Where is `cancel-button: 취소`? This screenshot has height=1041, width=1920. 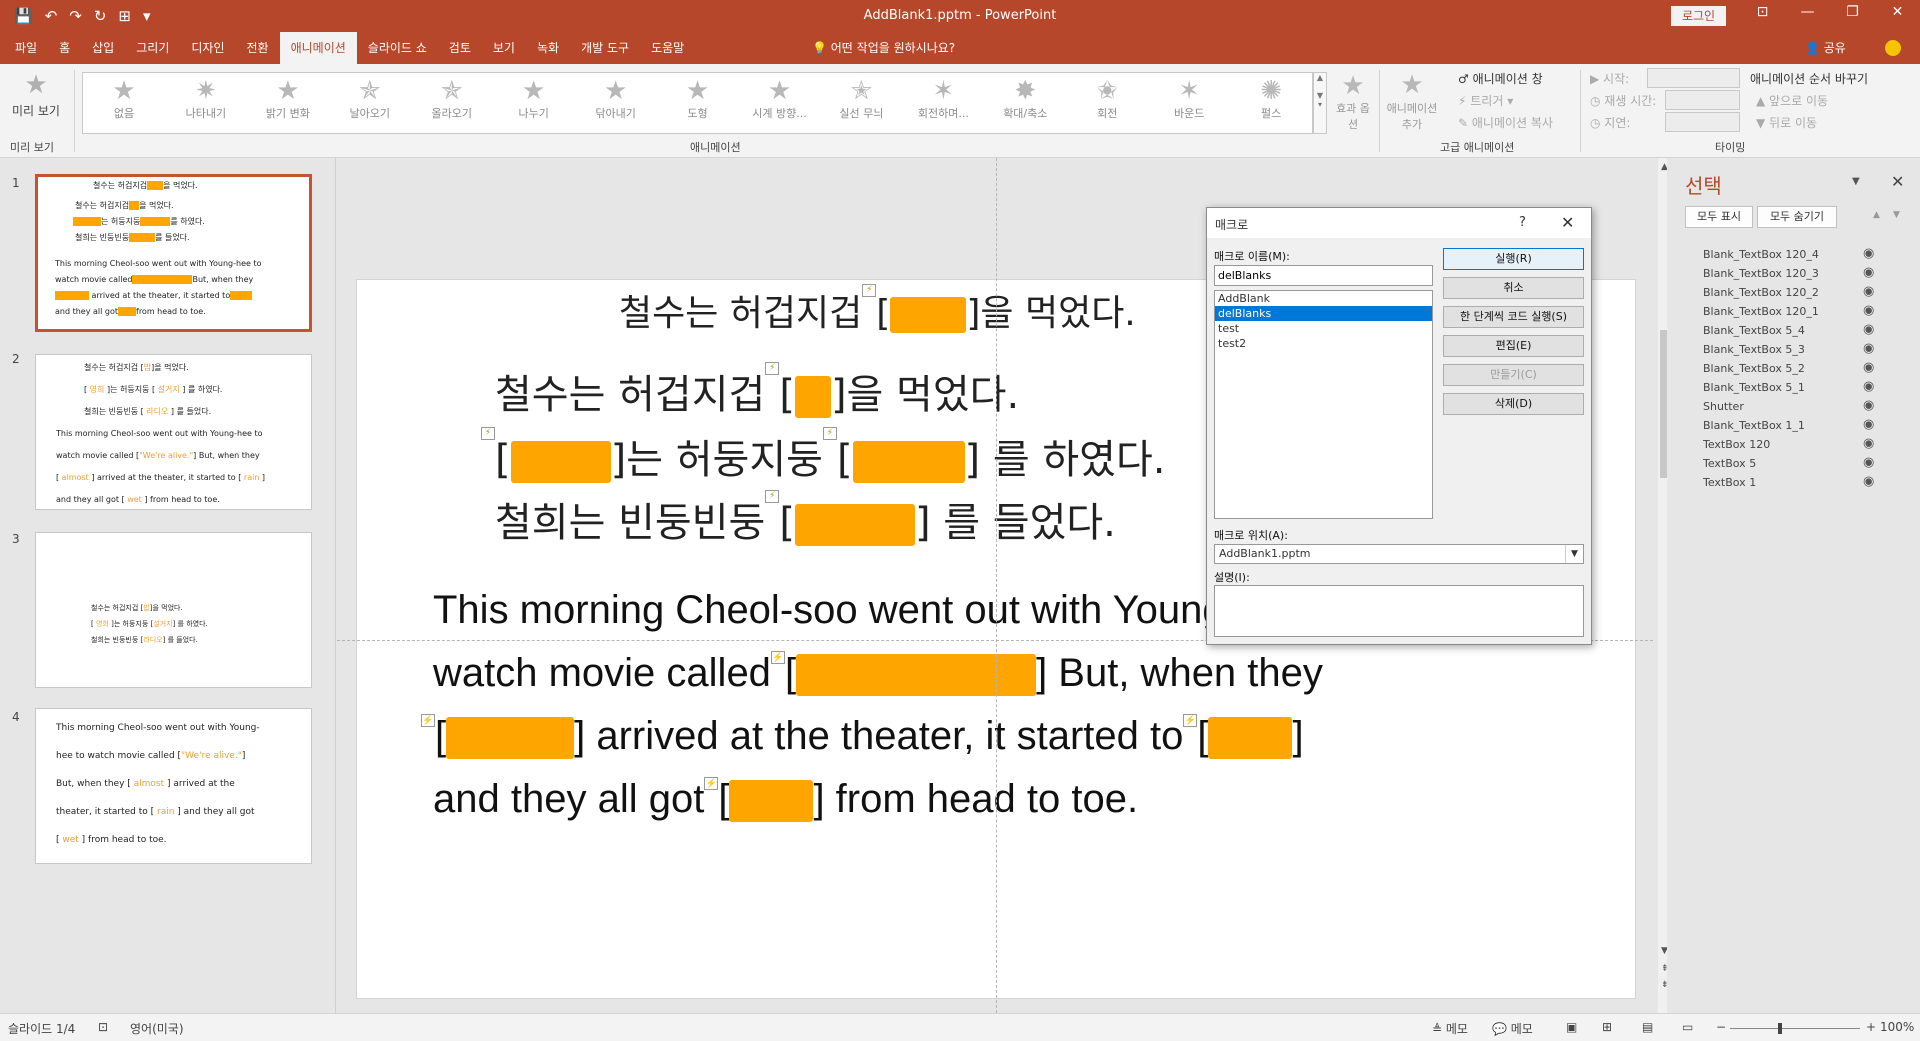 cancel-button: 취소 is located at coordinates (1513, 288).